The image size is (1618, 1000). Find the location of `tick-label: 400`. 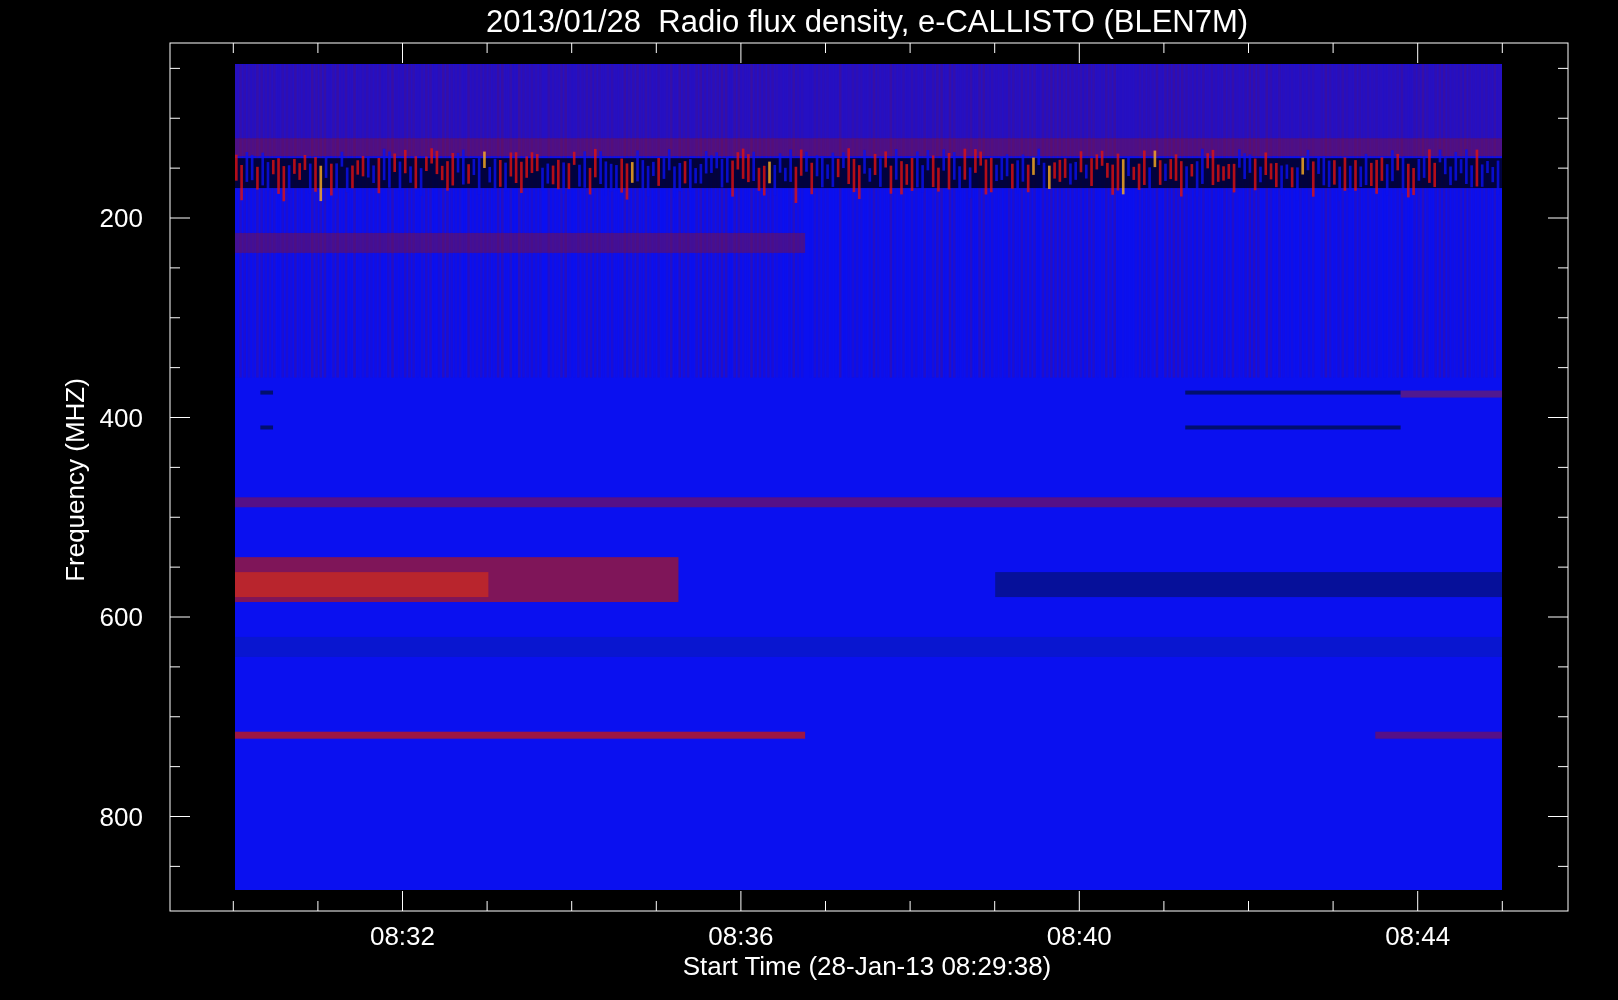

tick-label: 400 is located at coordinates (121, 417).